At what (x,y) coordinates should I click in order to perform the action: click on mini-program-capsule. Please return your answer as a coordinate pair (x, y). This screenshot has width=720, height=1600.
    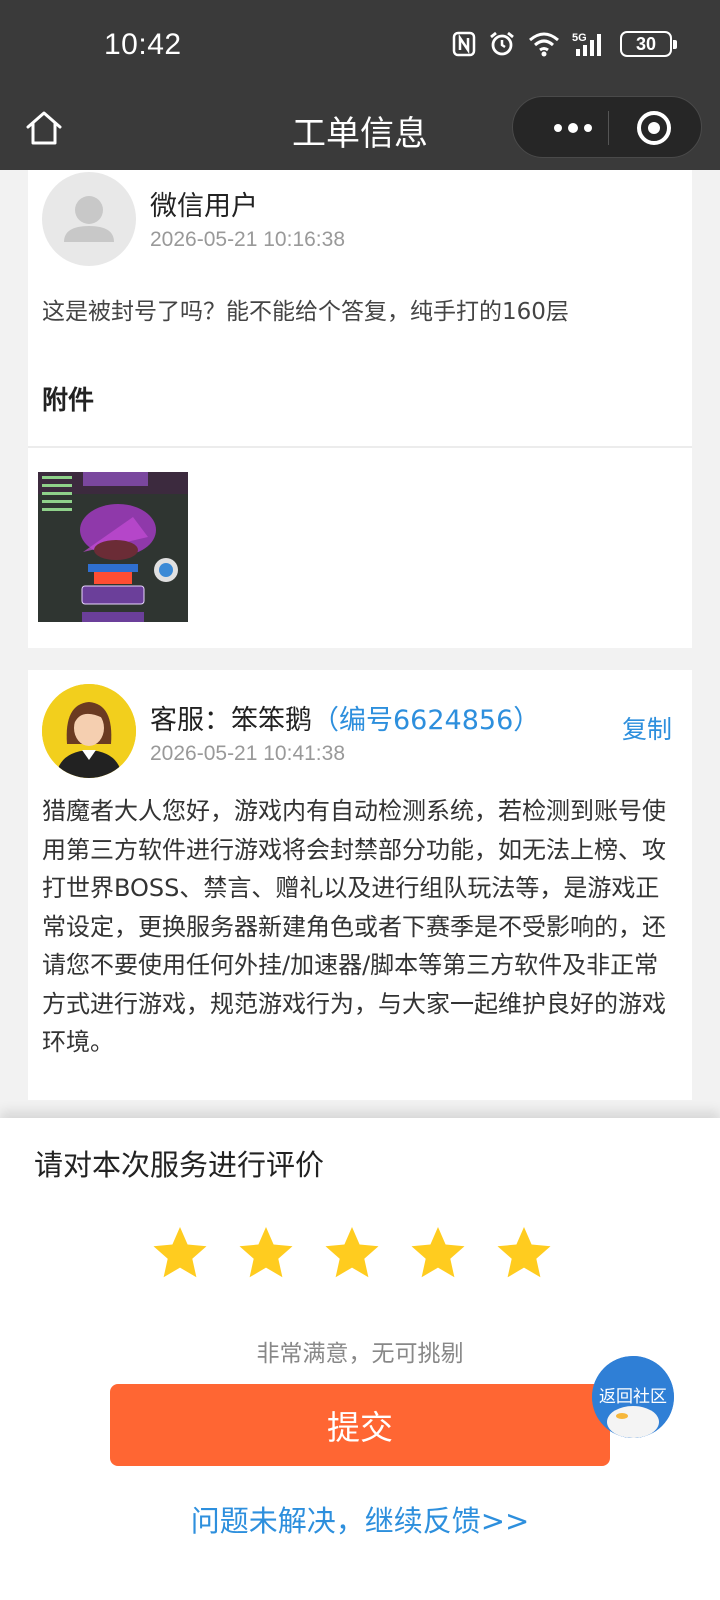
    Looking at the image, I should click on (607, 127).